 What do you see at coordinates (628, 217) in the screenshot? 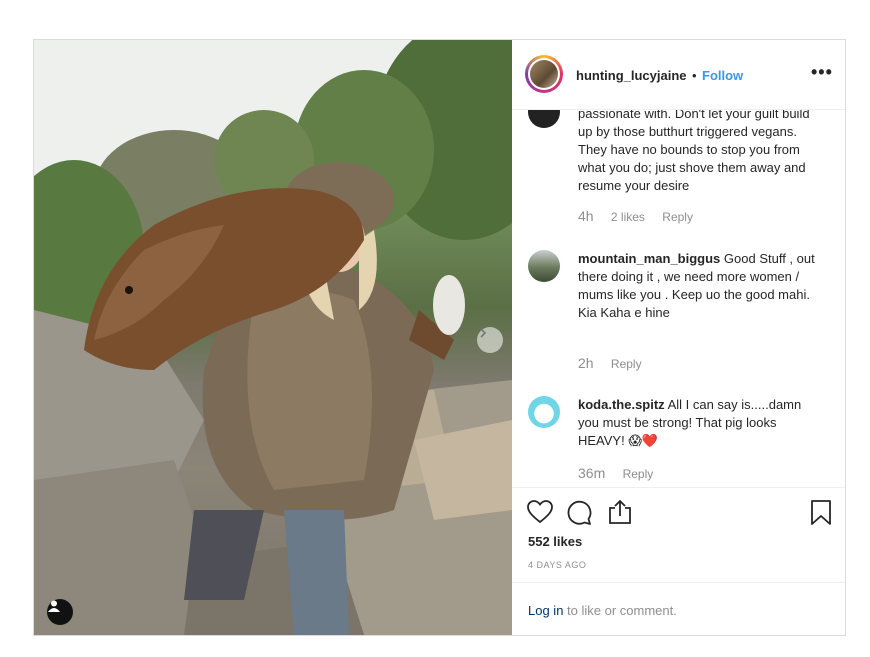
I see `comment-likes: 2 likes` at bounding box center [628, 217].